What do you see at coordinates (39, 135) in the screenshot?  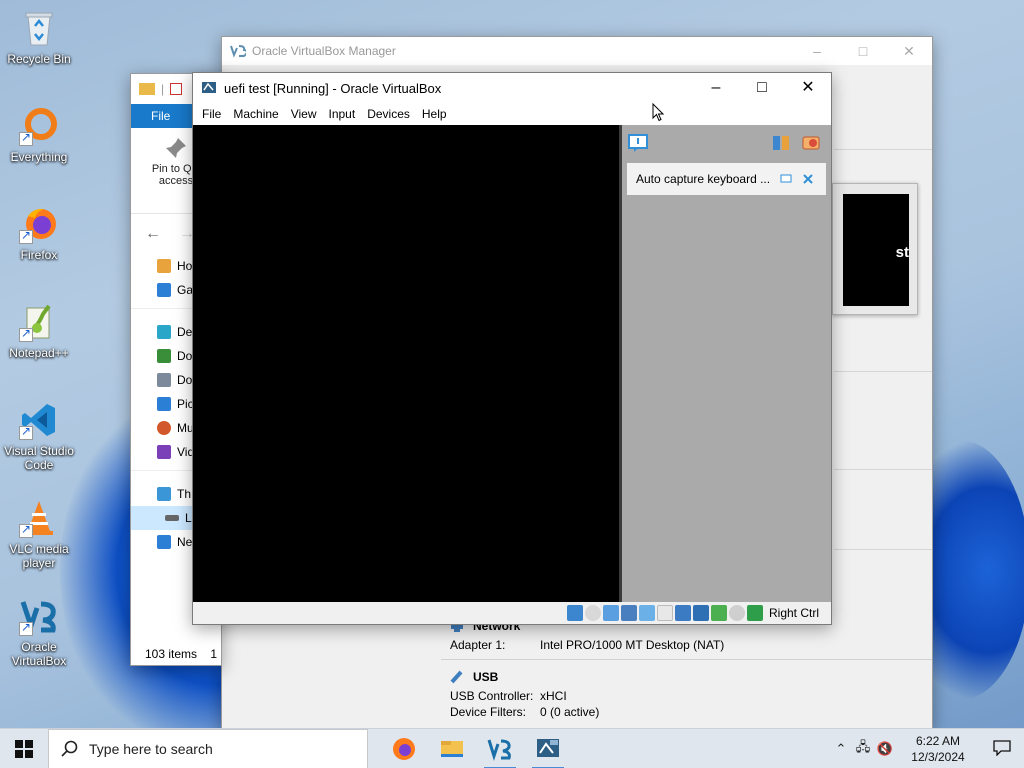 I see `desktop-icon-everything: Everything` at bounding box center [39, 135].